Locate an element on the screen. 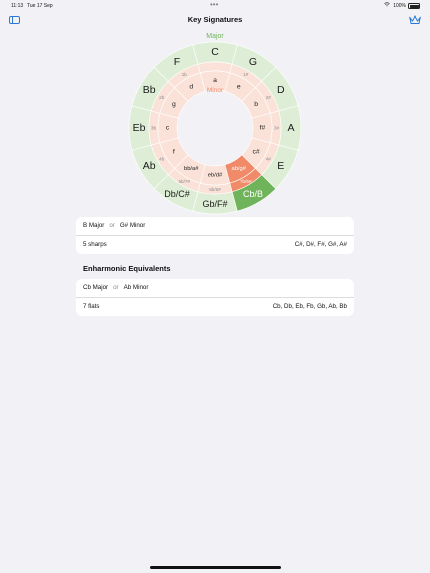 This screenshot has height=573, width=430. enharmonic-key-names-row: Cb Major or Ab Minor is located at coordinates (215, 288).